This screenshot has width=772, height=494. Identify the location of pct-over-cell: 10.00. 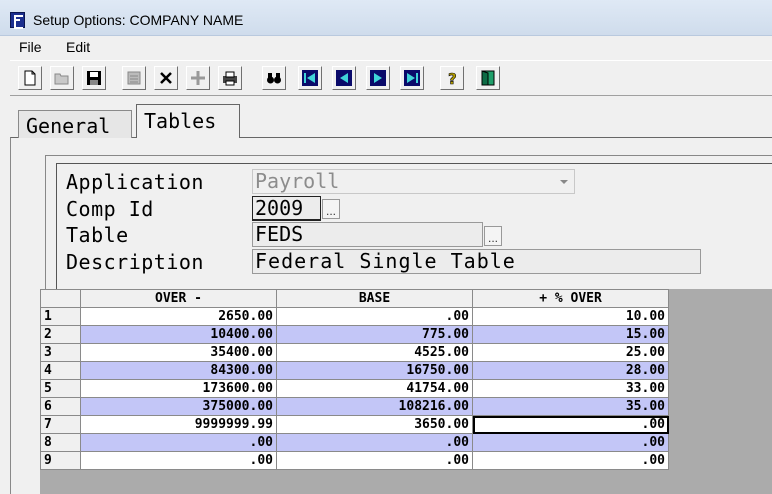
(570, 316).